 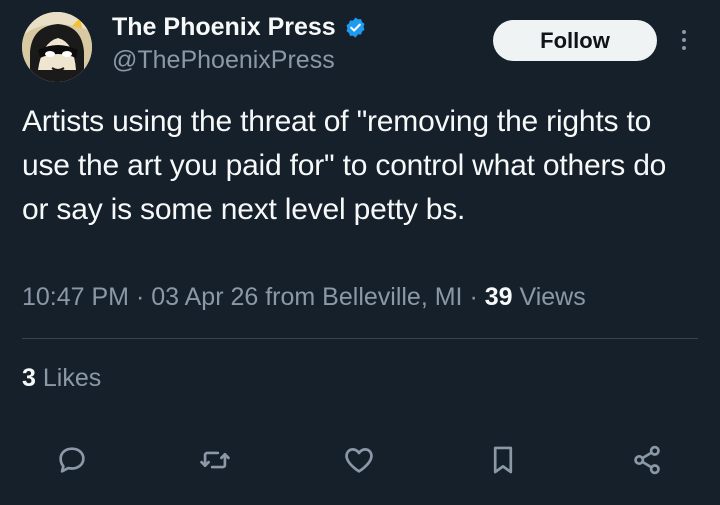 I want to click on cartoon-avatar-icon, so click(x=57, y=47).